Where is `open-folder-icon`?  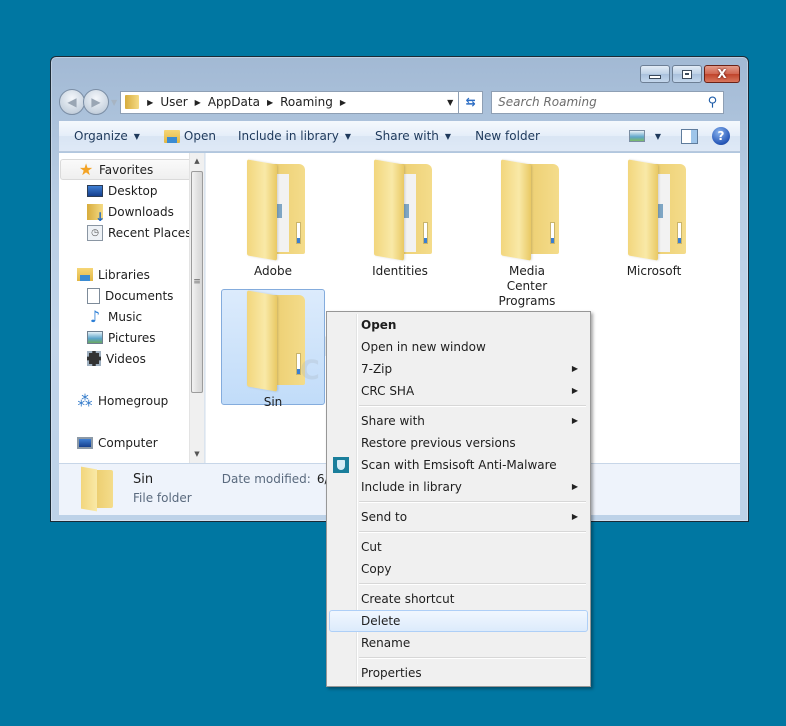
open-folder-icon is located at coordinates (171, 136).